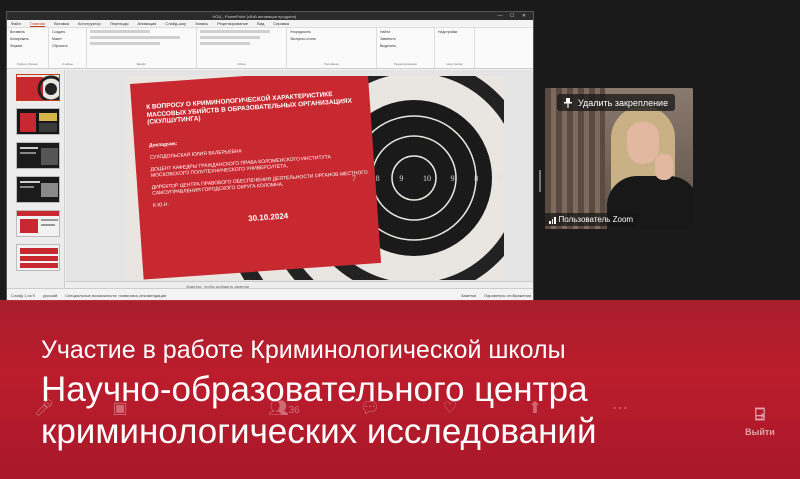 The height and width of the screenshot is (479, 800). Describe the element at coordinates (664, 167) in the screenshot. I see `person-hand` at that location.